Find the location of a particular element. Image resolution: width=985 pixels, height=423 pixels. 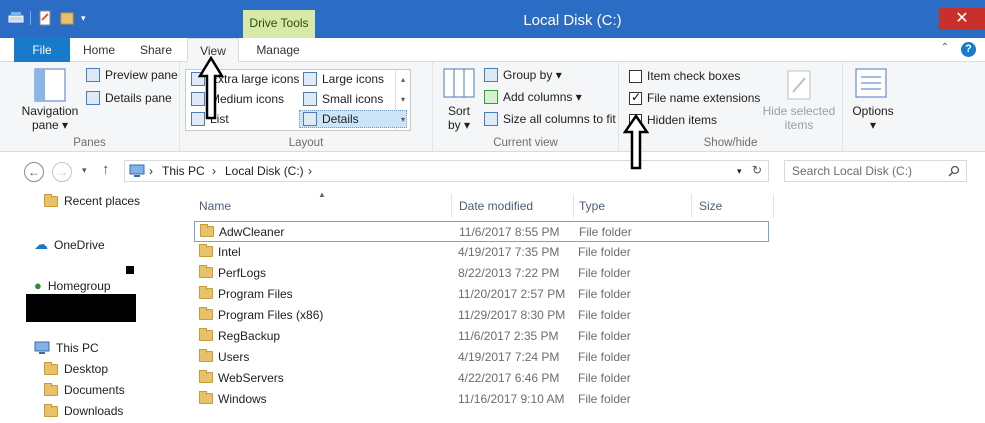

item-check-boxes-toggle: Item check boxes is located at coordinates (684, 76).